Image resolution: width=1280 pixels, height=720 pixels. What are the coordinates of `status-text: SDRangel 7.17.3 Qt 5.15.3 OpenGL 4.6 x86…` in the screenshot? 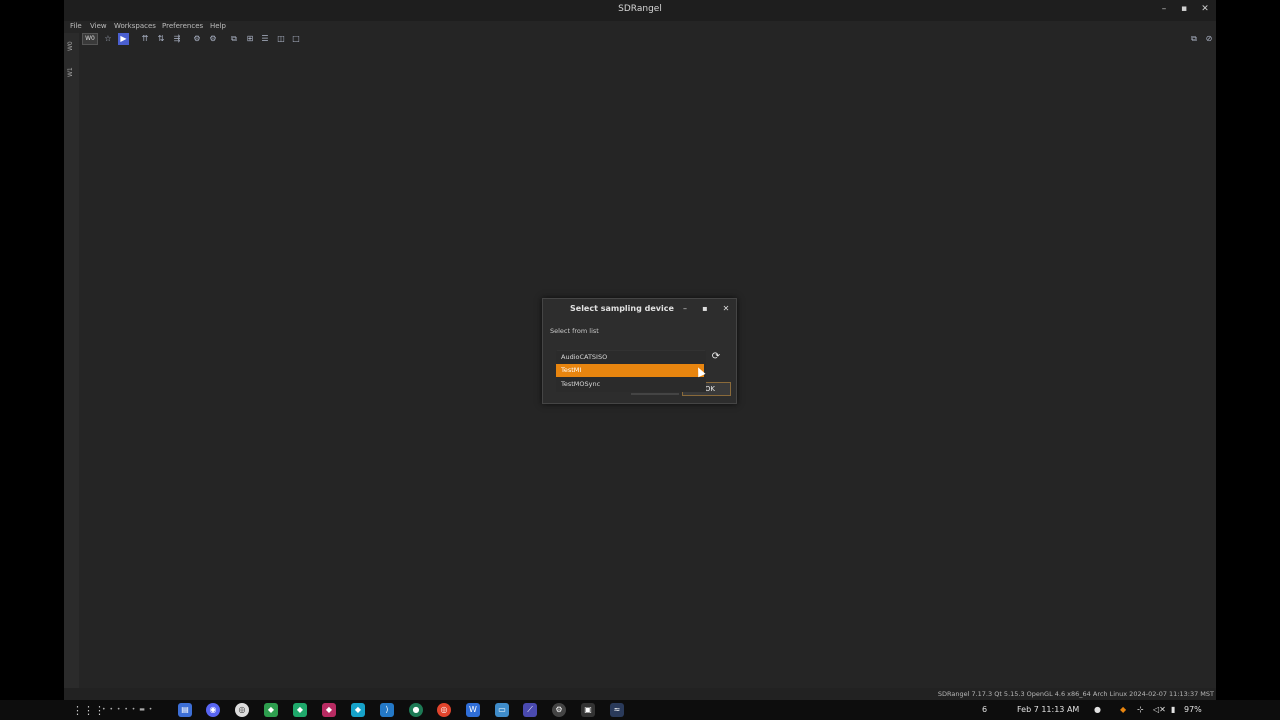 It's located at (1075, 694).